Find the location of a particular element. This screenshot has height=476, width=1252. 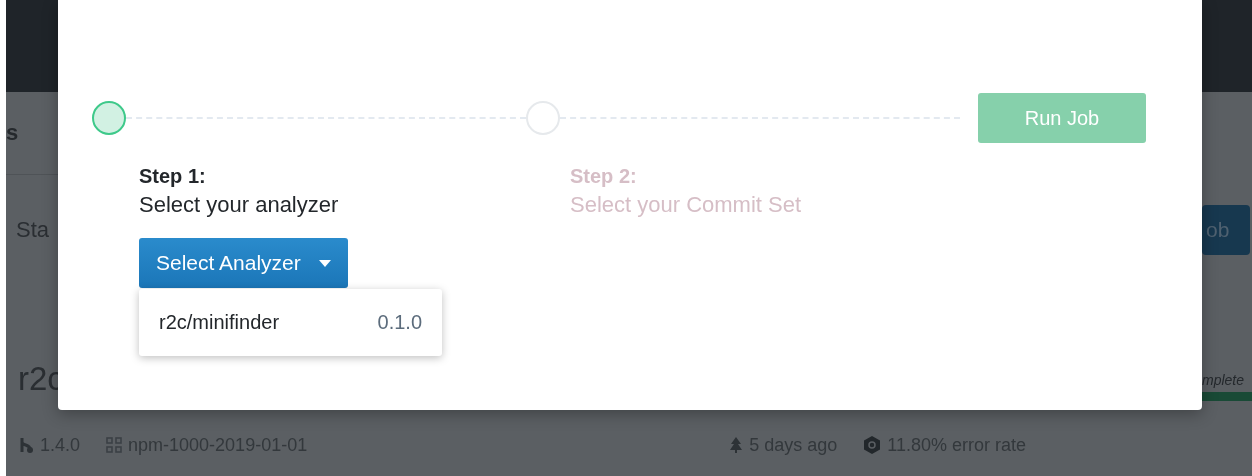

analyzer-dropdown: Select Analyzer is located at coordinates (243, 263).